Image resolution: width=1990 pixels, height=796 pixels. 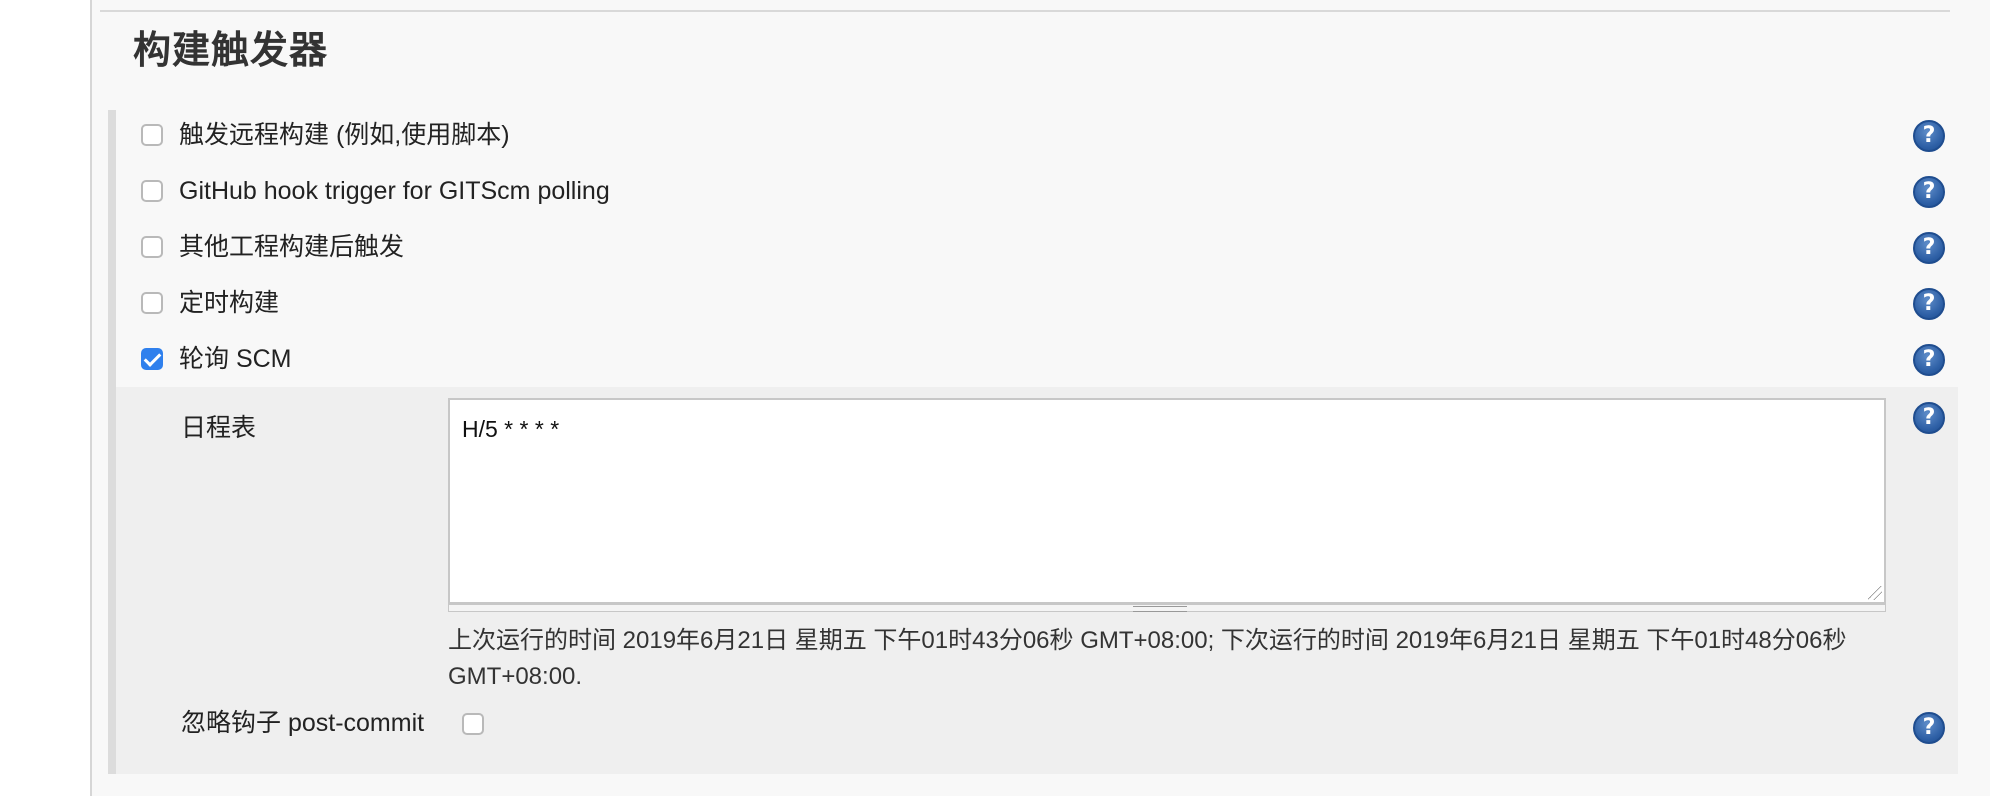 What do you see at coordinates (1025, 11) in the screenshot?
I see `section-divider` at bounding box center [1025, 11].